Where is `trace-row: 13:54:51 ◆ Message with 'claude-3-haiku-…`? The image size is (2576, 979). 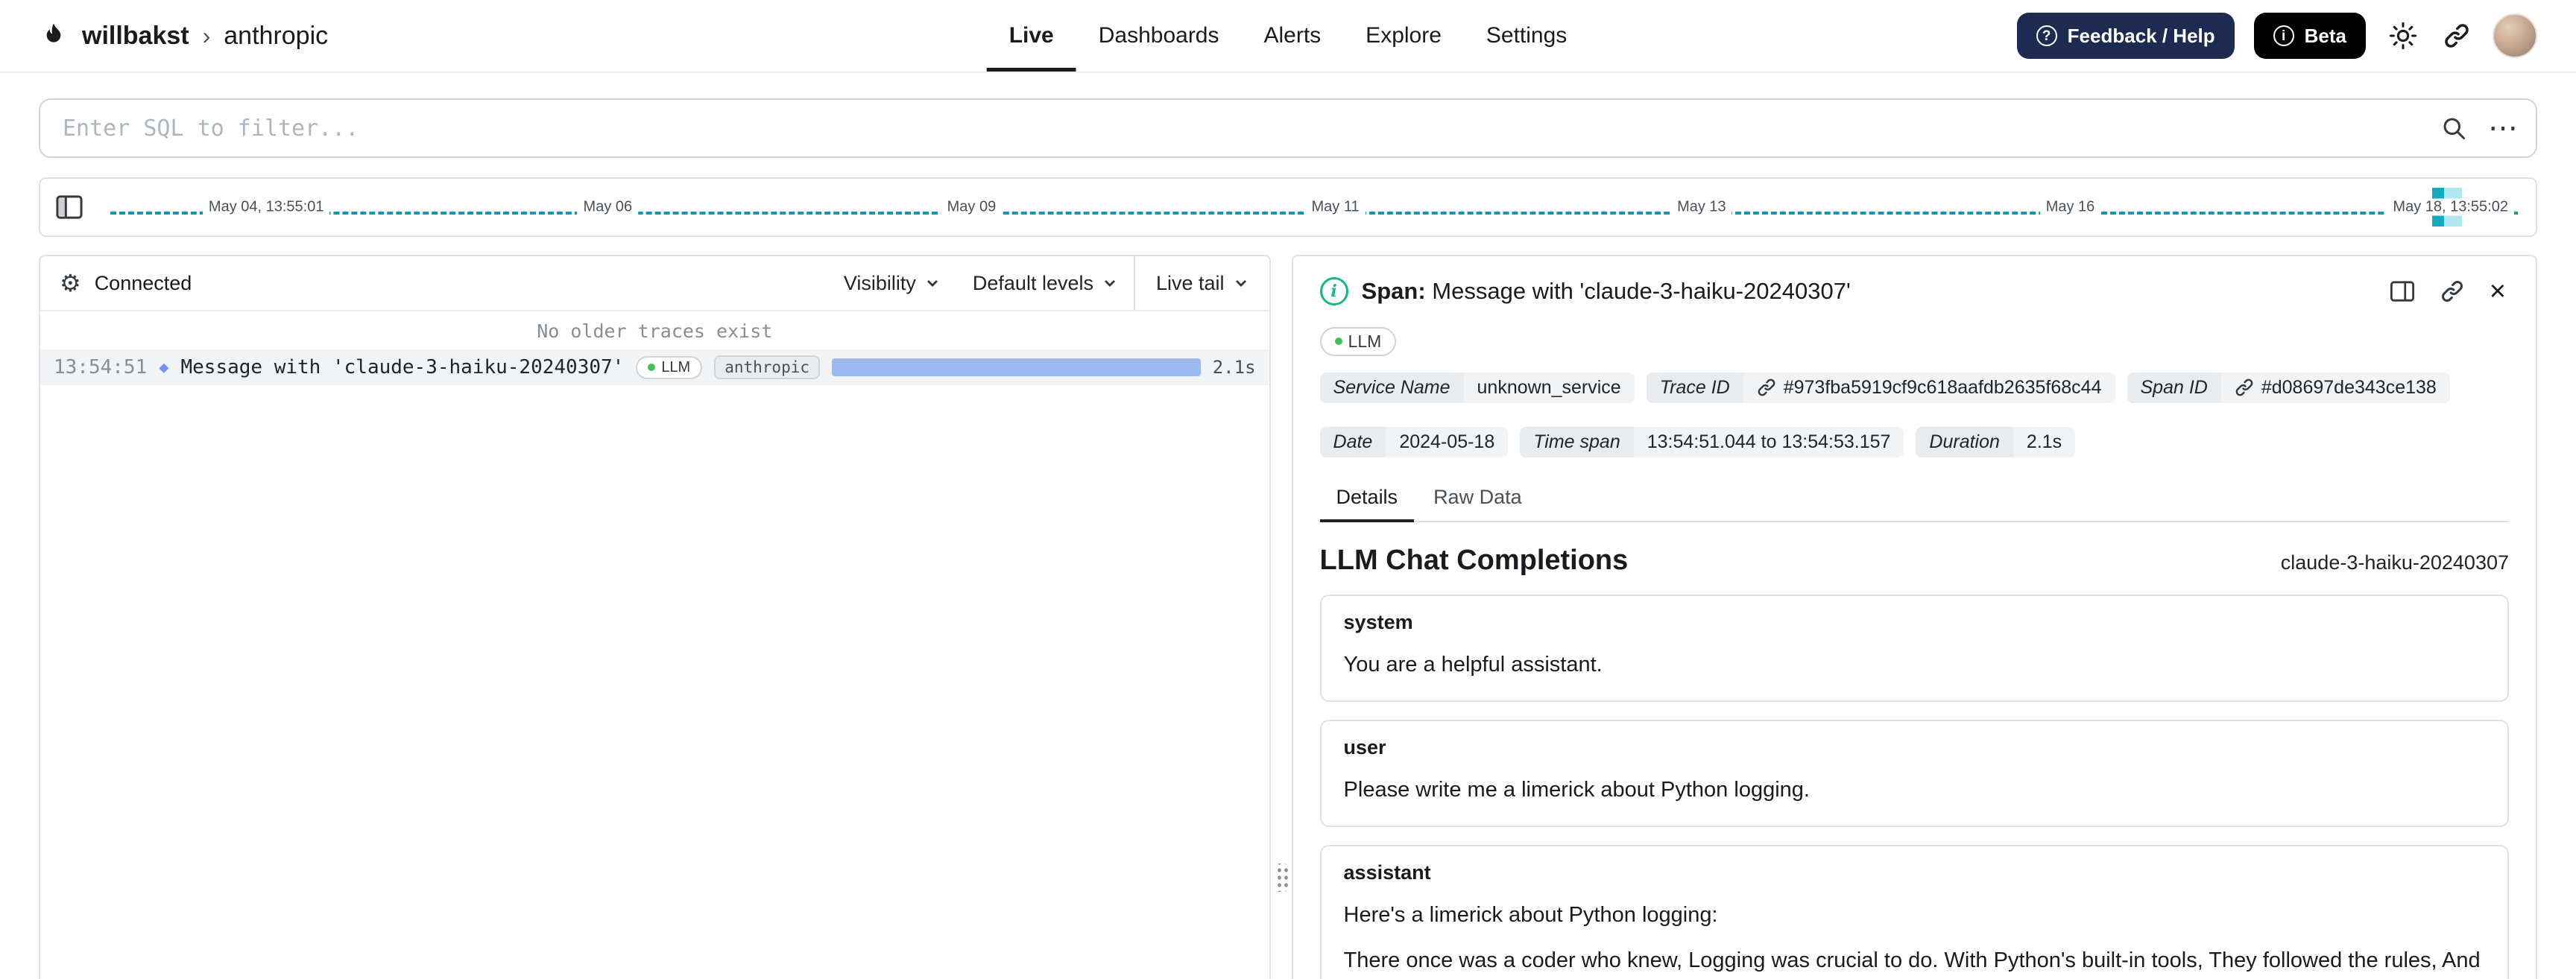
trace-row: 13:54:51 ◆ Message with 'claude-3-haiku-… is located at coordinates (655, 367).